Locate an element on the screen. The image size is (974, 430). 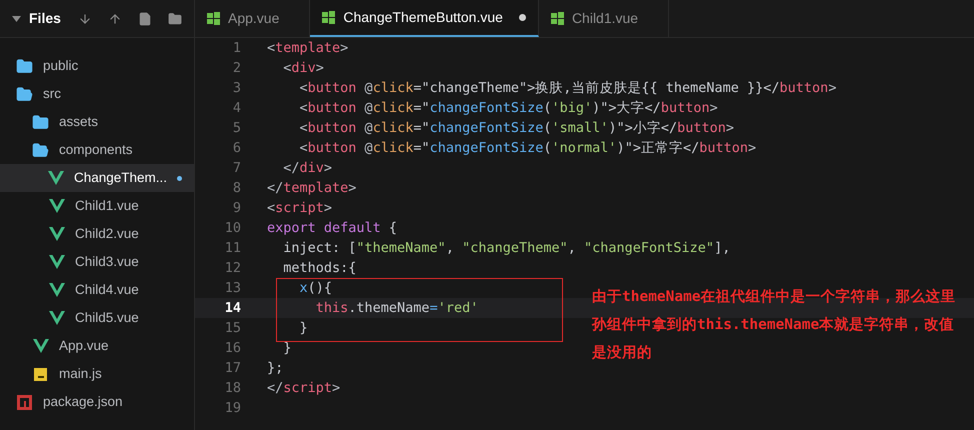
line-number: 13 is located at coordinates (232, 288).